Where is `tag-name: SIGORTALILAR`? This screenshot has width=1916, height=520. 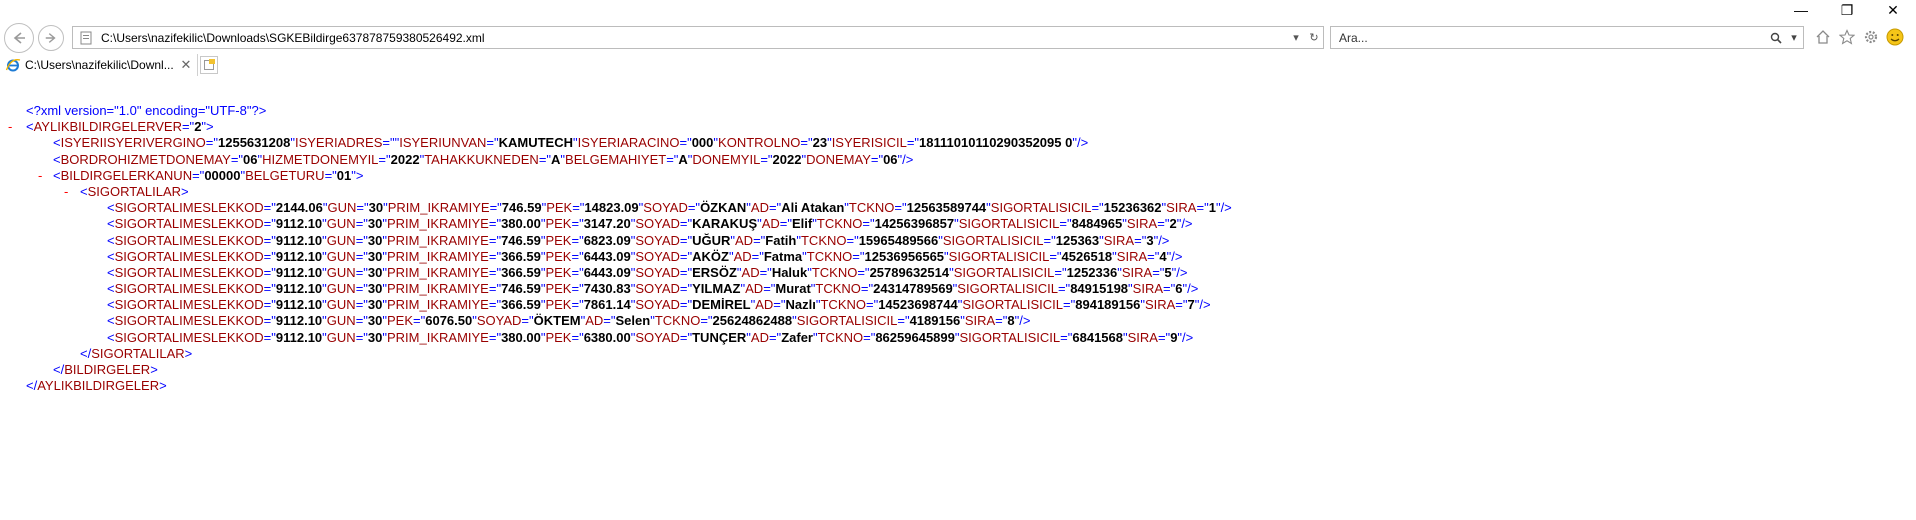
tag-name: SIGORTALILAR is located at coordinates (134, 191).